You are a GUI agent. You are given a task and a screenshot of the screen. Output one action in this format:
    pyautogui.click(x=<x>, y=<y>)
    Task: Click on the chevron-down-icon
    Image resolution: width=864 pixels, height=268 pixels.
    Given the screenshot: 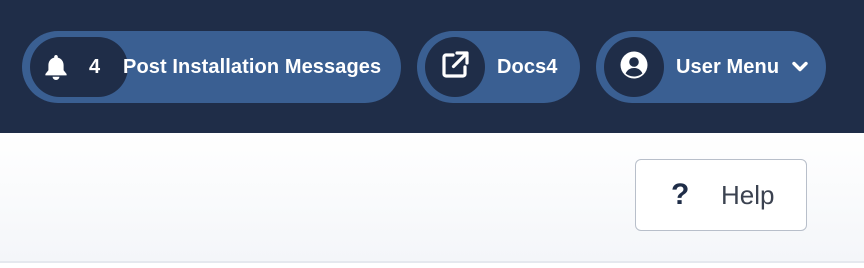 What is the action you would take?
    pyautogui.click(x=800, y=69)
    